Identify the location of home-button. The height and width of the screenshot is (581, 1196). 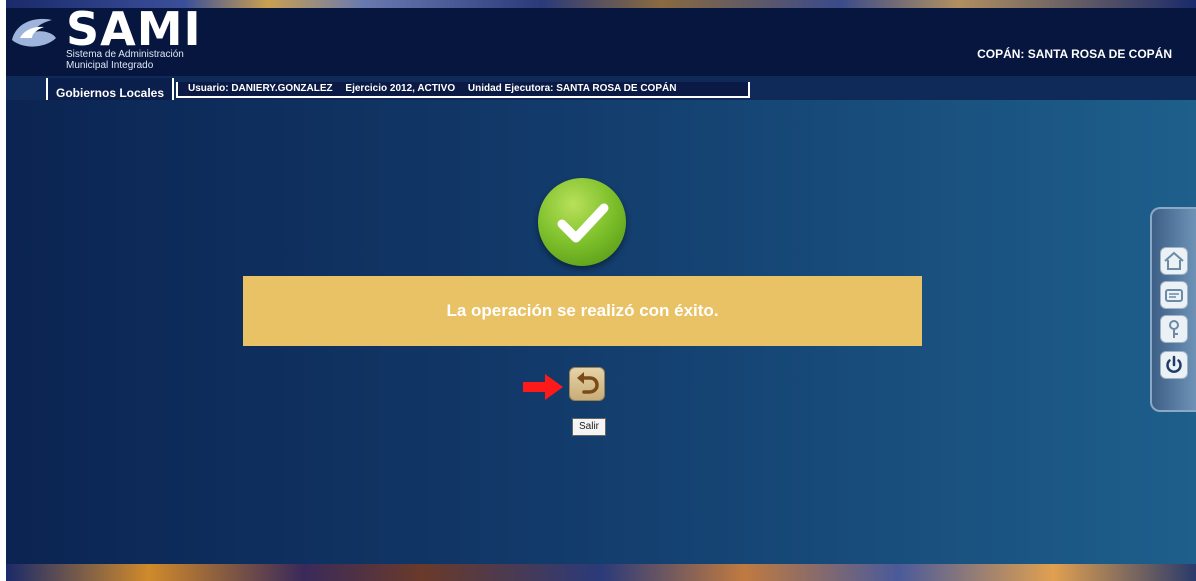
(1174, 261).